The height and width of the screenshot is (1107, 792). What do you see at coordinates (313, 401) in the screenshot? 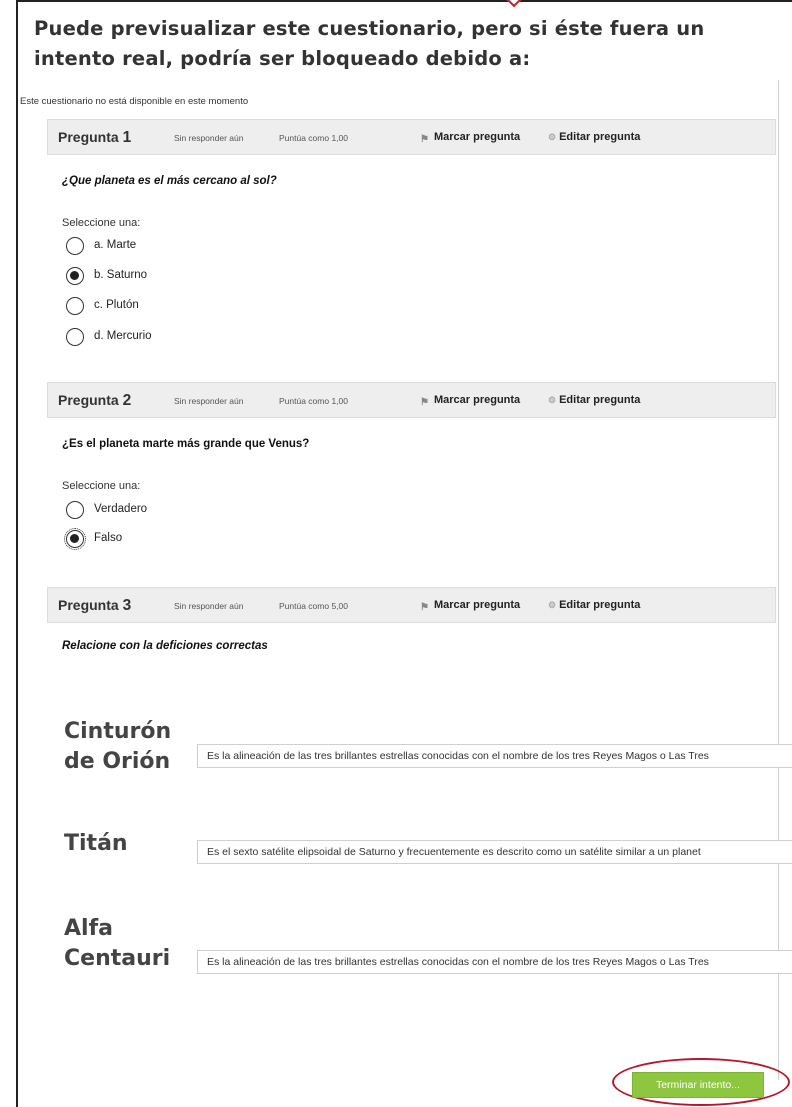
I see `question-2-grade: Puntúa como 1,00` at bounding box center [313, 401].